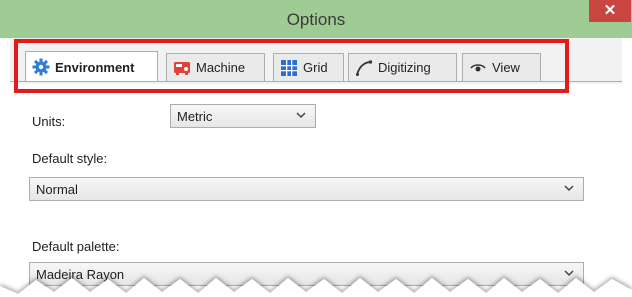 The width and height of the screenshot is (632, 297). I want to click on units-label: Units:, so click(49, 121).